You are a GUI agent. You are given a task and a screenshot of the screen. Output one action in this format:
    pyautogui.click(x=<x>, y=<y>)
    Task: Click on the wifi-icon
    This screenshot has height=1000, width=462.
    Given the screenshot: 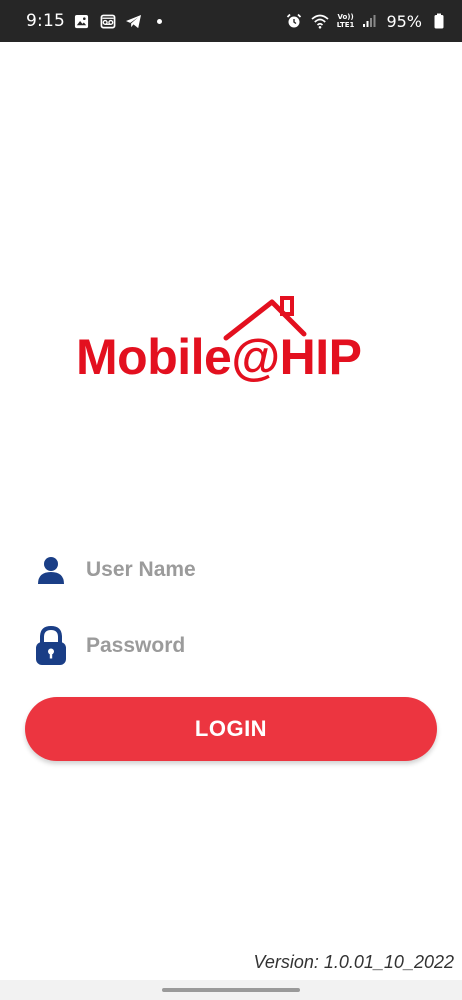 What is the action you would take?
    pyautogui.click(x=320, y=21)
    